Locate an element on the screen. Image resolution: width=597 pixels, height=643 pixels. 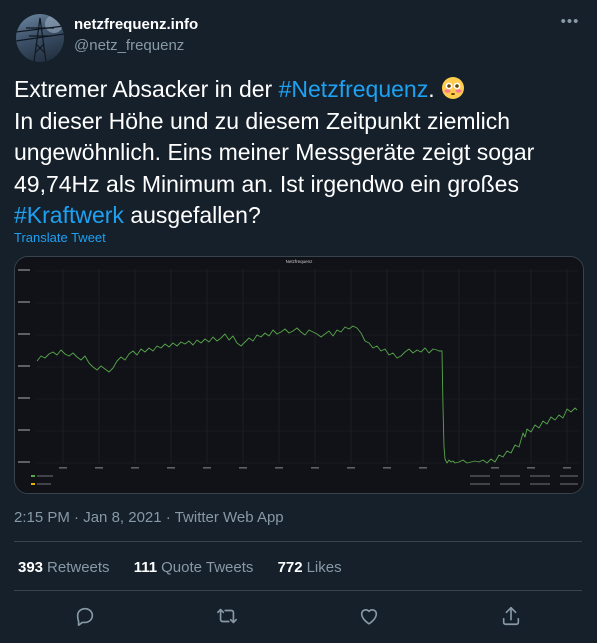
source-app: Twitter Web App is located at coordinates (229, 517).